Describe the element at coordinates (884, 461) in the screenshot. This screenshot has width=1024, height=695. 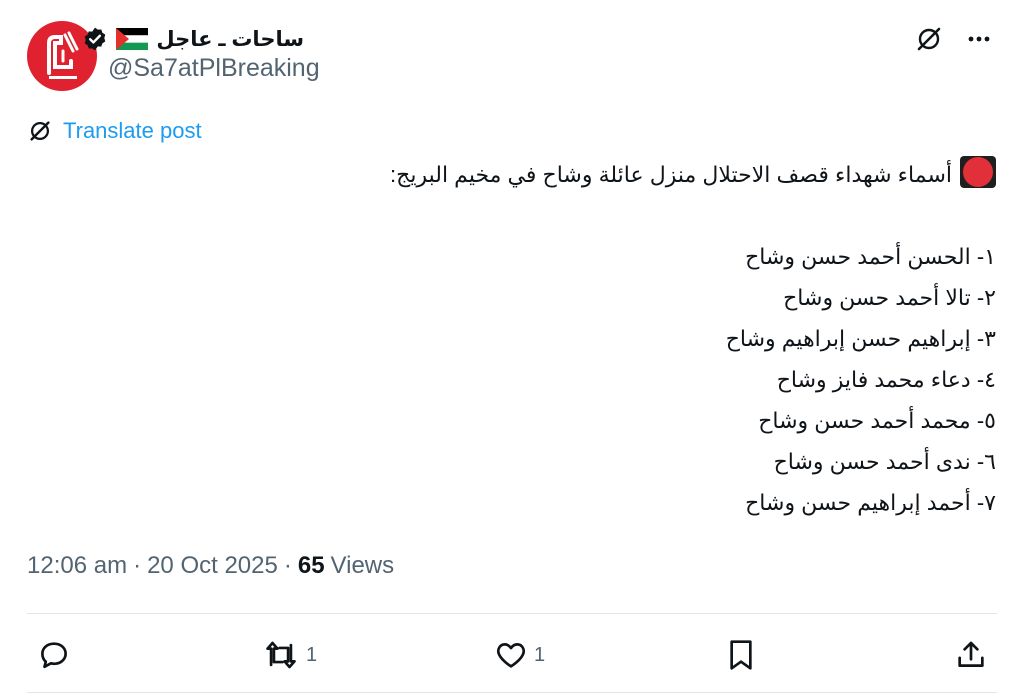
I see `name-list-item: ٦- ندى أحمد حسن وشاح` at that location.